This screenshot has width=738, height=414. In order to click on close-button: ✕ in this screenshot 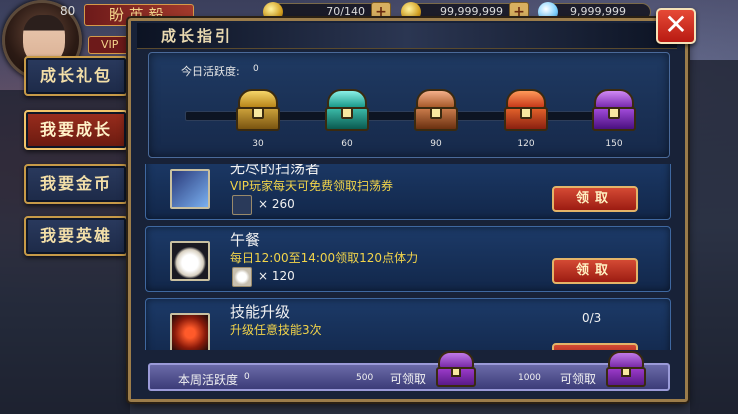, I will do `click(676, 26)`.